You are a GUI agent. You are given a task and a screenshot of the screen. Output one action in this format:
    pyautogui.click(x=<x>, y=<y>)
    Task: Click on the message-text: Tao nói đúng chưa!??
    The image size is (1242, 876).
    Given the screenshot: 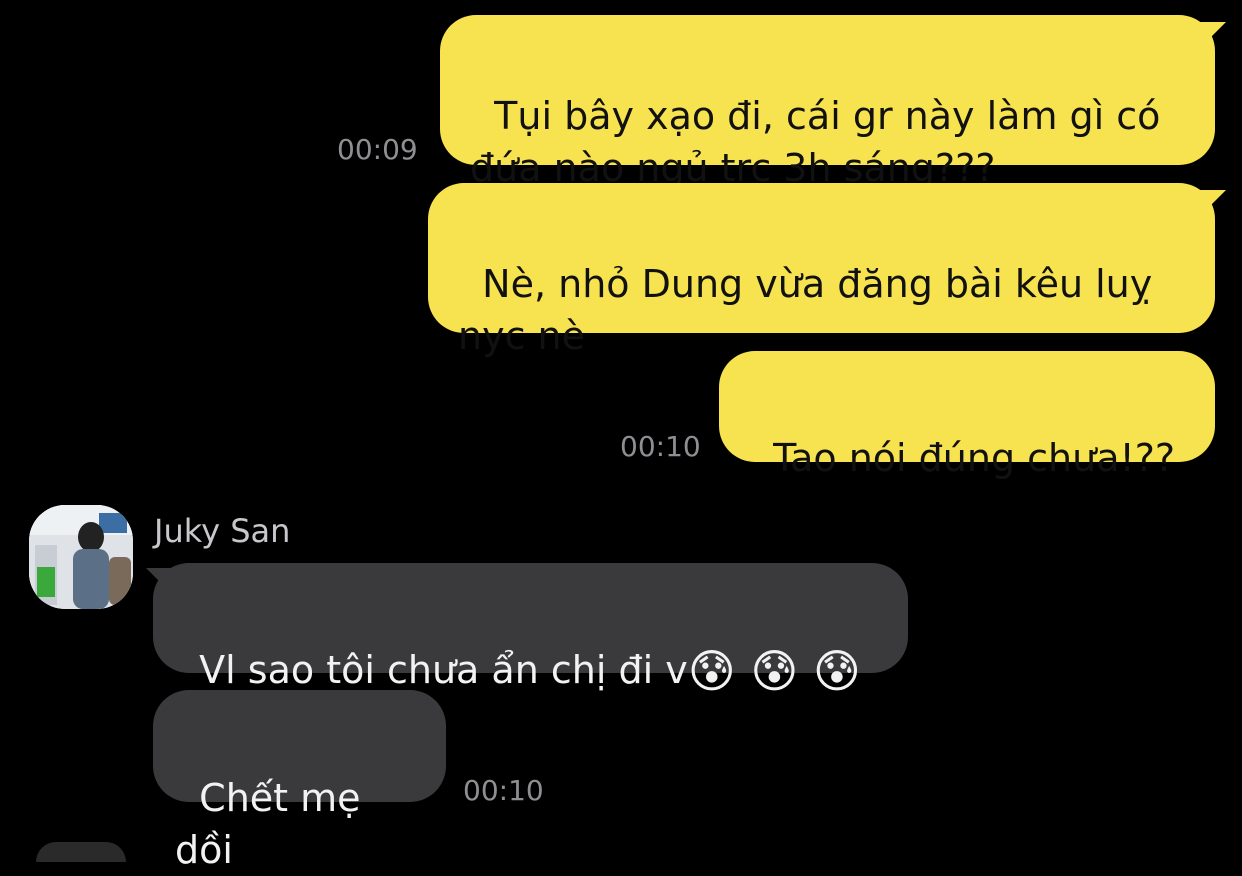 What is the action you would take?
    pyautogui.click(x=974, y=458)
    